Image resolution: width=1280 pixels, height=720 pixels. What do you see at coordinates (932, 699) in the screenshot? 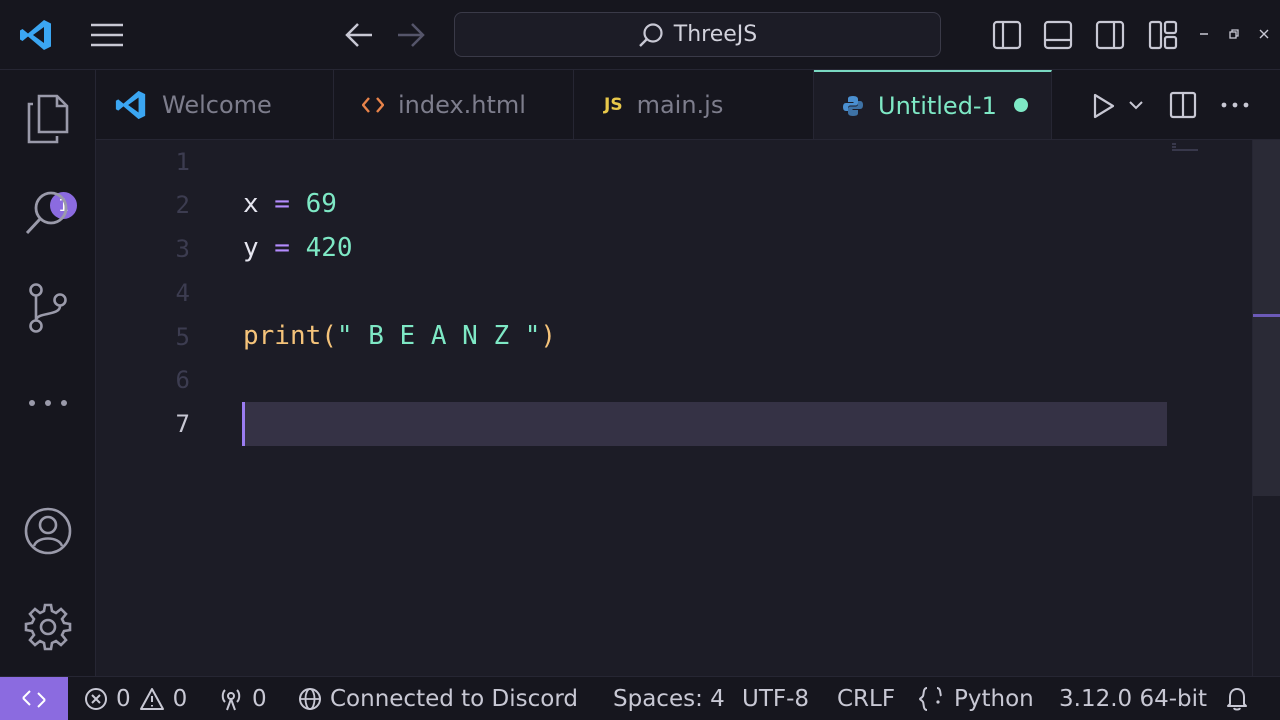
I see `braces-icon` at bounding box center [932, 699].